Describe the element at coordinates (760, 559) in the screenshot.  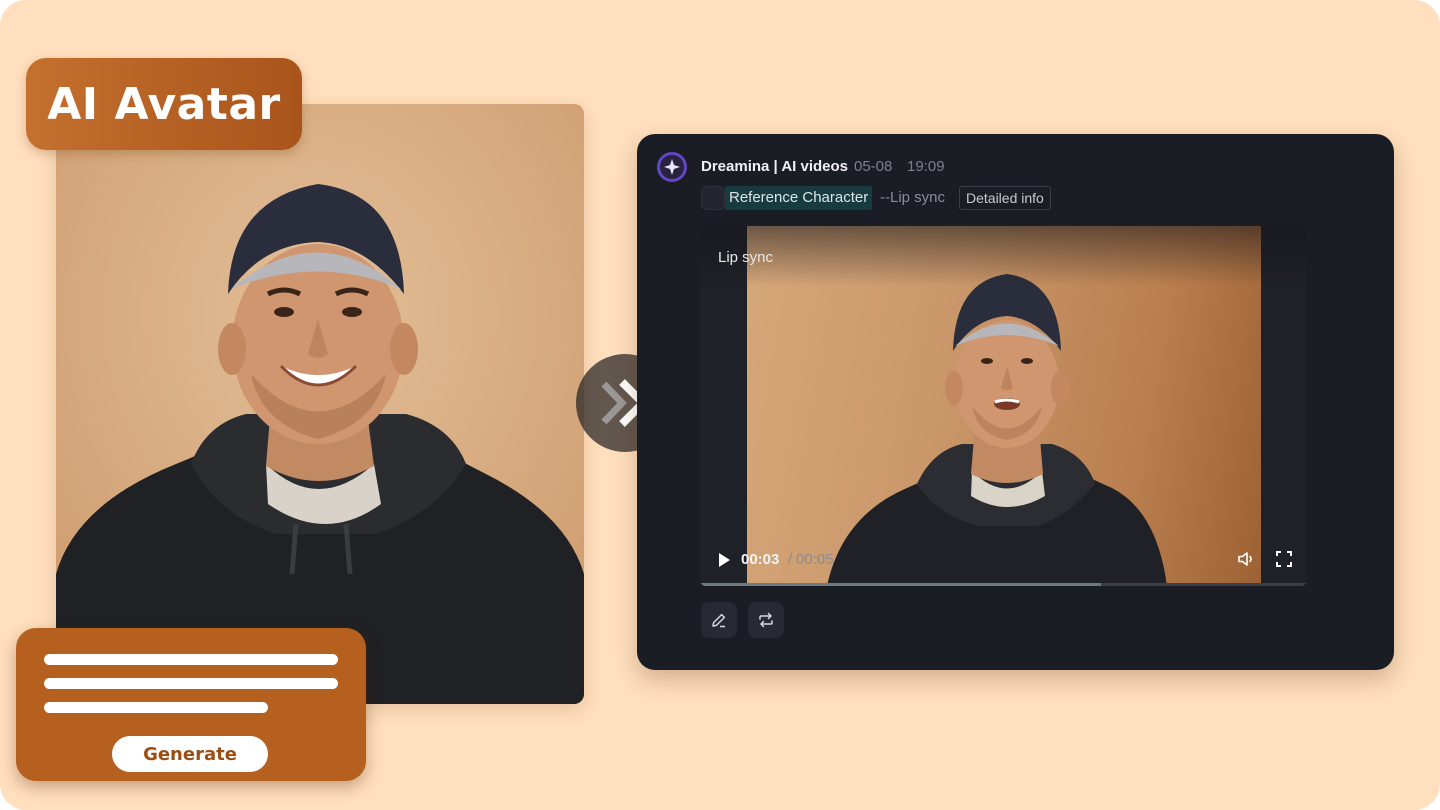
I see `current-time: 00:03` at that location.